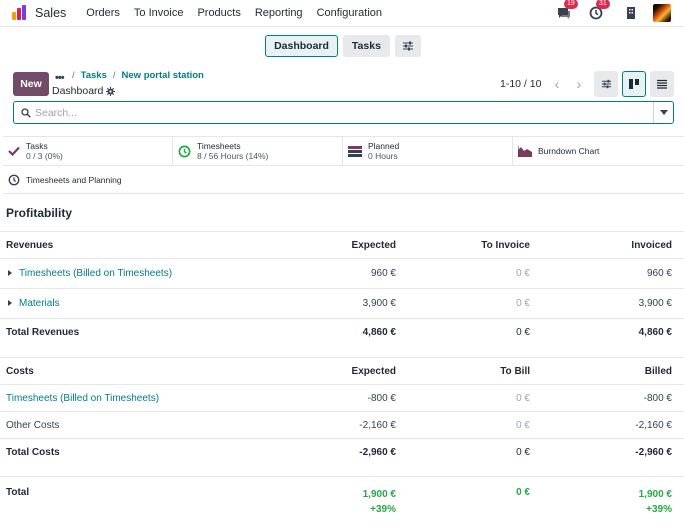 Image resolution: width=684 pixels, height=527 pixels. Describe the element at coordinates (88, 179) in the screenshot. I see `stat-timesheets-planning: Timesheets and Planning` at that location.